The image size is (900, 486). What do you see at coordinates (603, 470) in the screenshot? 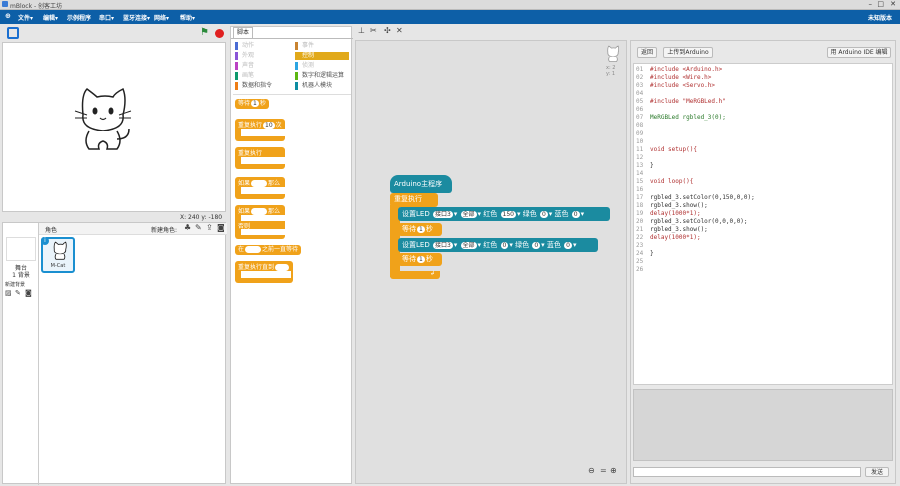
I see `zoom-reset-icon: =` at bounding box center [603, 470].